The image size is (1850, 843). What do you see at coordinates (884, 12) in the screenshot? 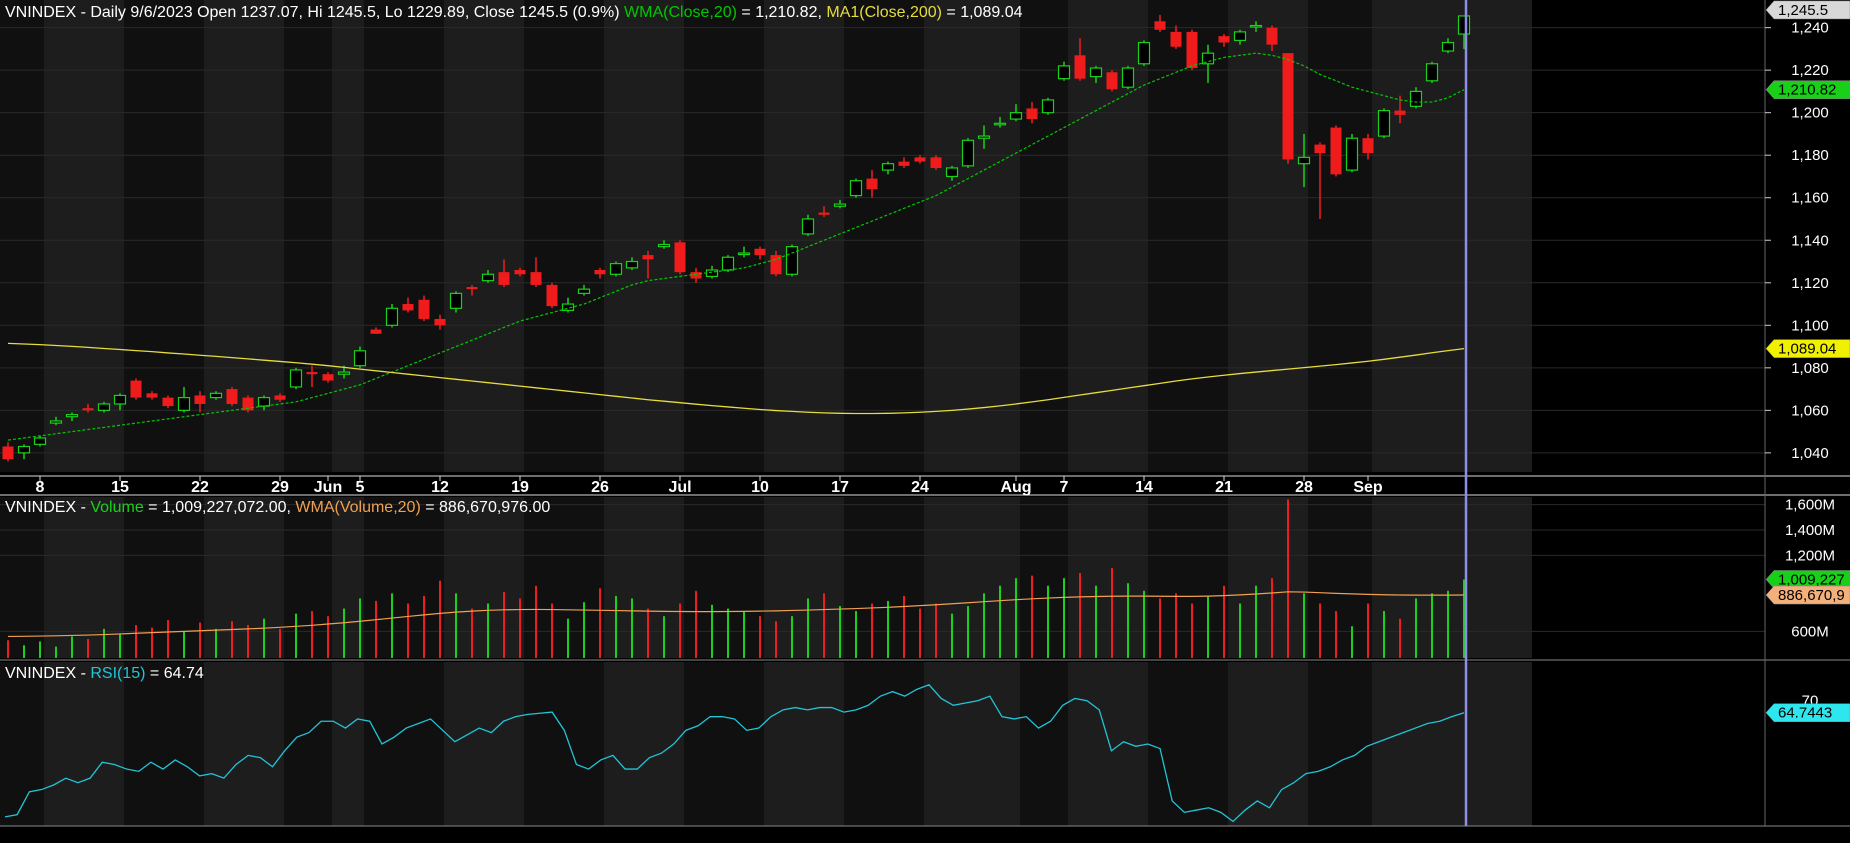
I see `price-header-ma-label: MA1(Close,200)` at bounding box center [884, 12].